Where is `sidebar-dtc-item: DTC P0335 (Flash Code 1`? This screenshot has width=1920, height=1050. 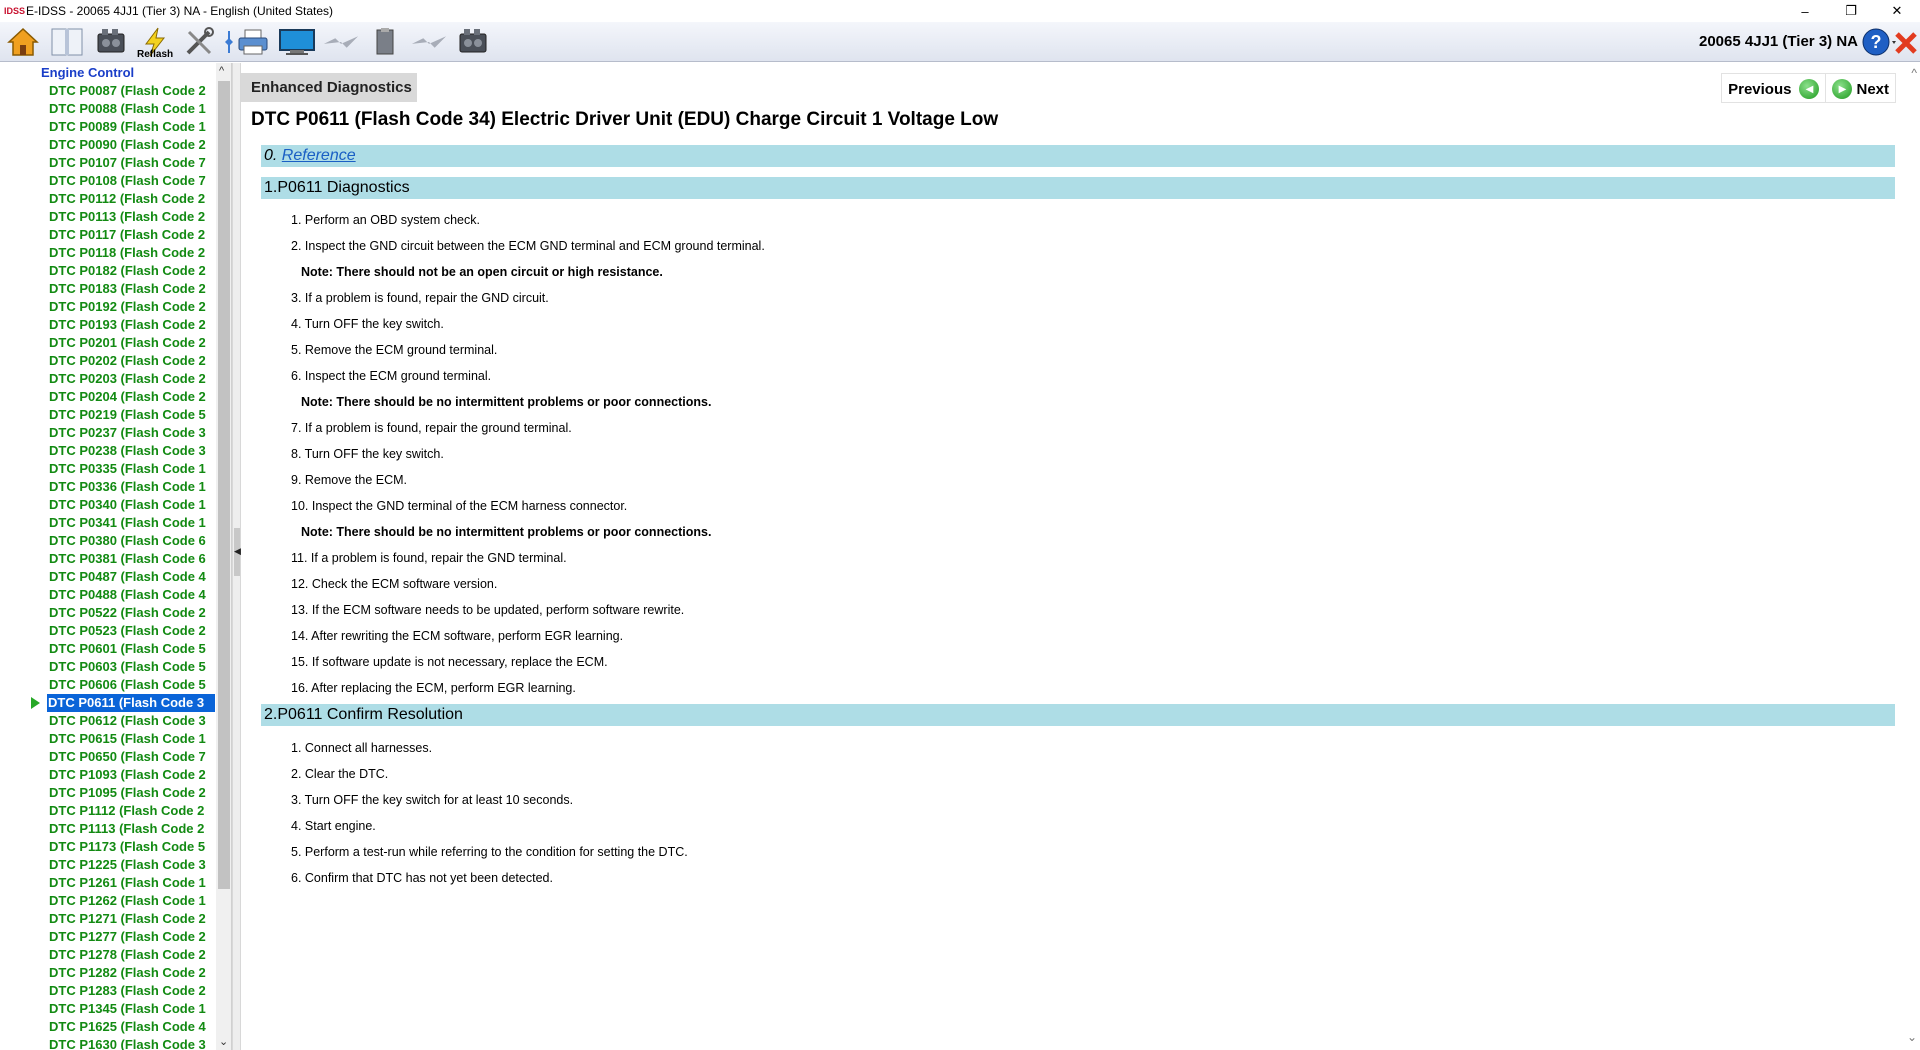 sidebar-dtc-item: DTC P0335 (Flash Code 1 is located at coordinates (108, 469).